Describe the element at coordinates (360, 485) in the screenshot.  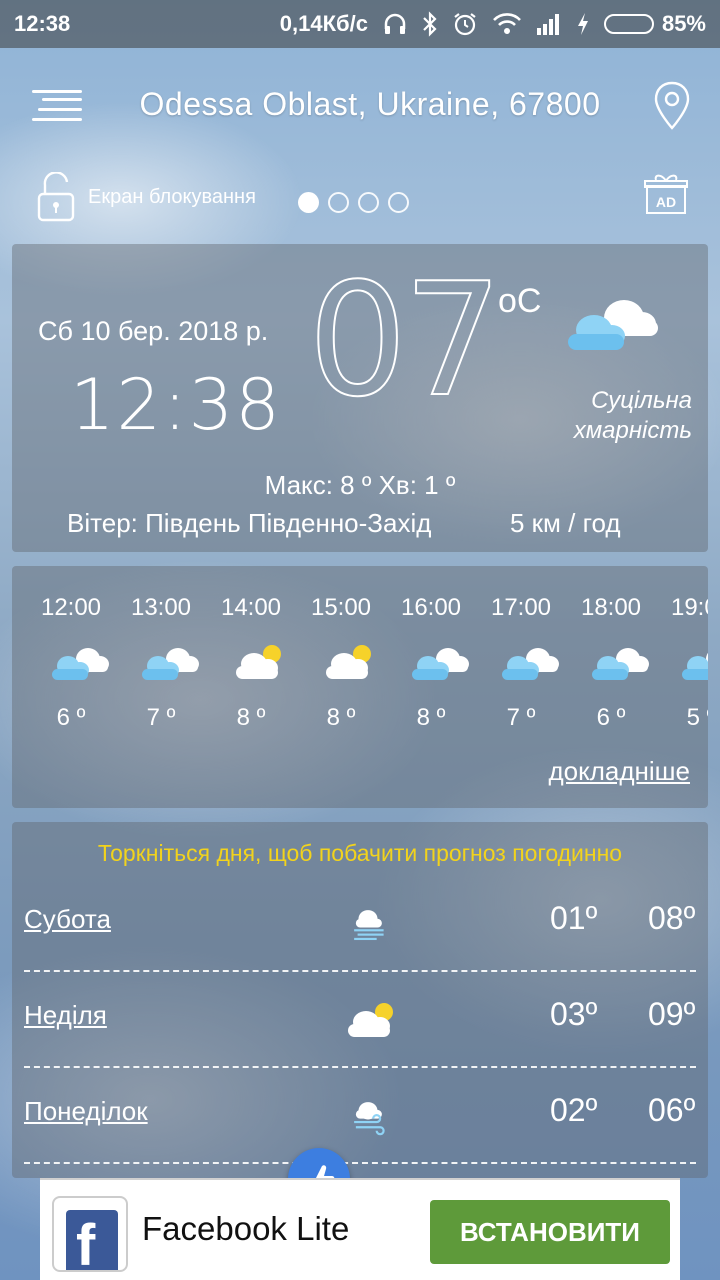
I see `max-min-temp: Макс: 8 º Хв: 1 º` at that location.